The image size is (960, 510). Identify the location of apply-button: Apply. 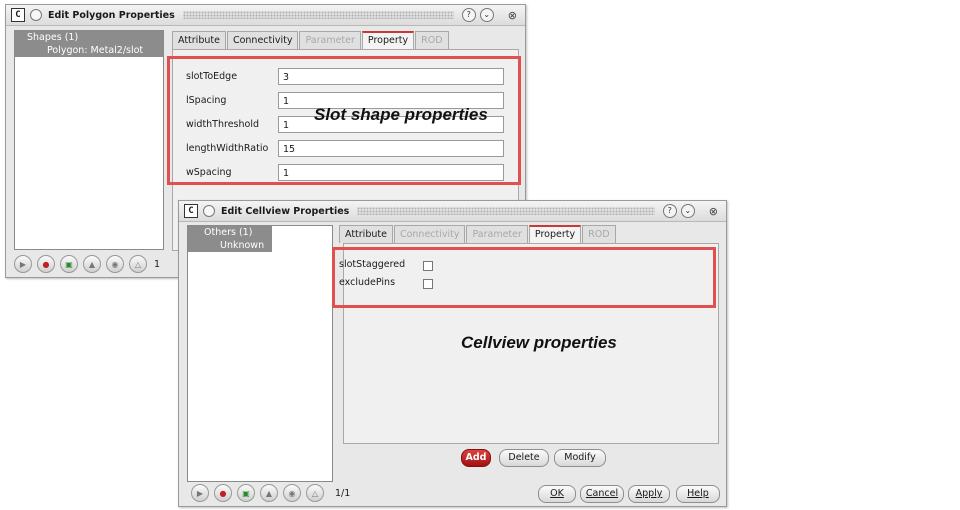
(649, 494).